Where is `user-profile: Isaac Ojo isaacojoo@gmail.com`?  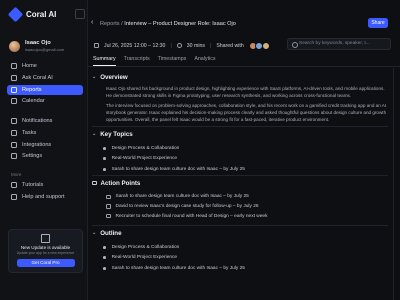 user-profile: Isaac Ojo isaacojoo@gmail.com is located at coordinates (36, 46).